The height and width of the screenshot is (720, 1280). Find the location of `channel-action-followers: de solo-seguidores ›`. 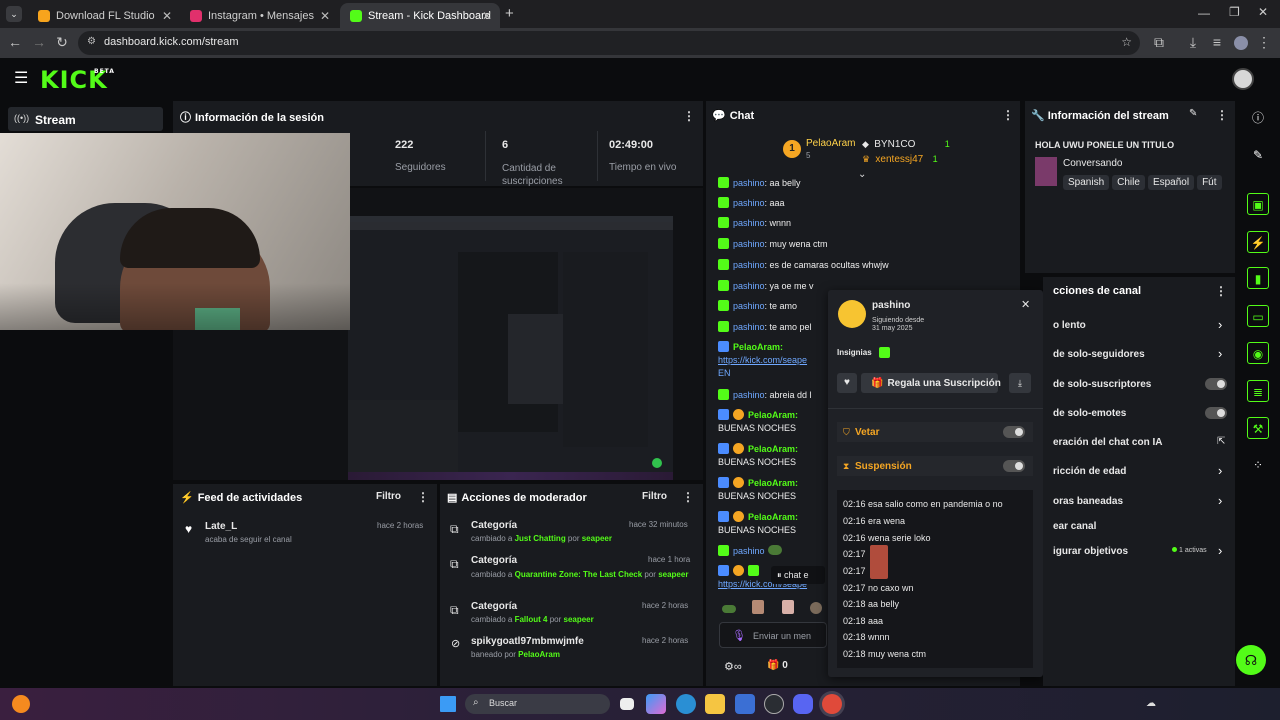

channel-action-followers: de solo-seguidores › is located at coordinates (1139, 354).